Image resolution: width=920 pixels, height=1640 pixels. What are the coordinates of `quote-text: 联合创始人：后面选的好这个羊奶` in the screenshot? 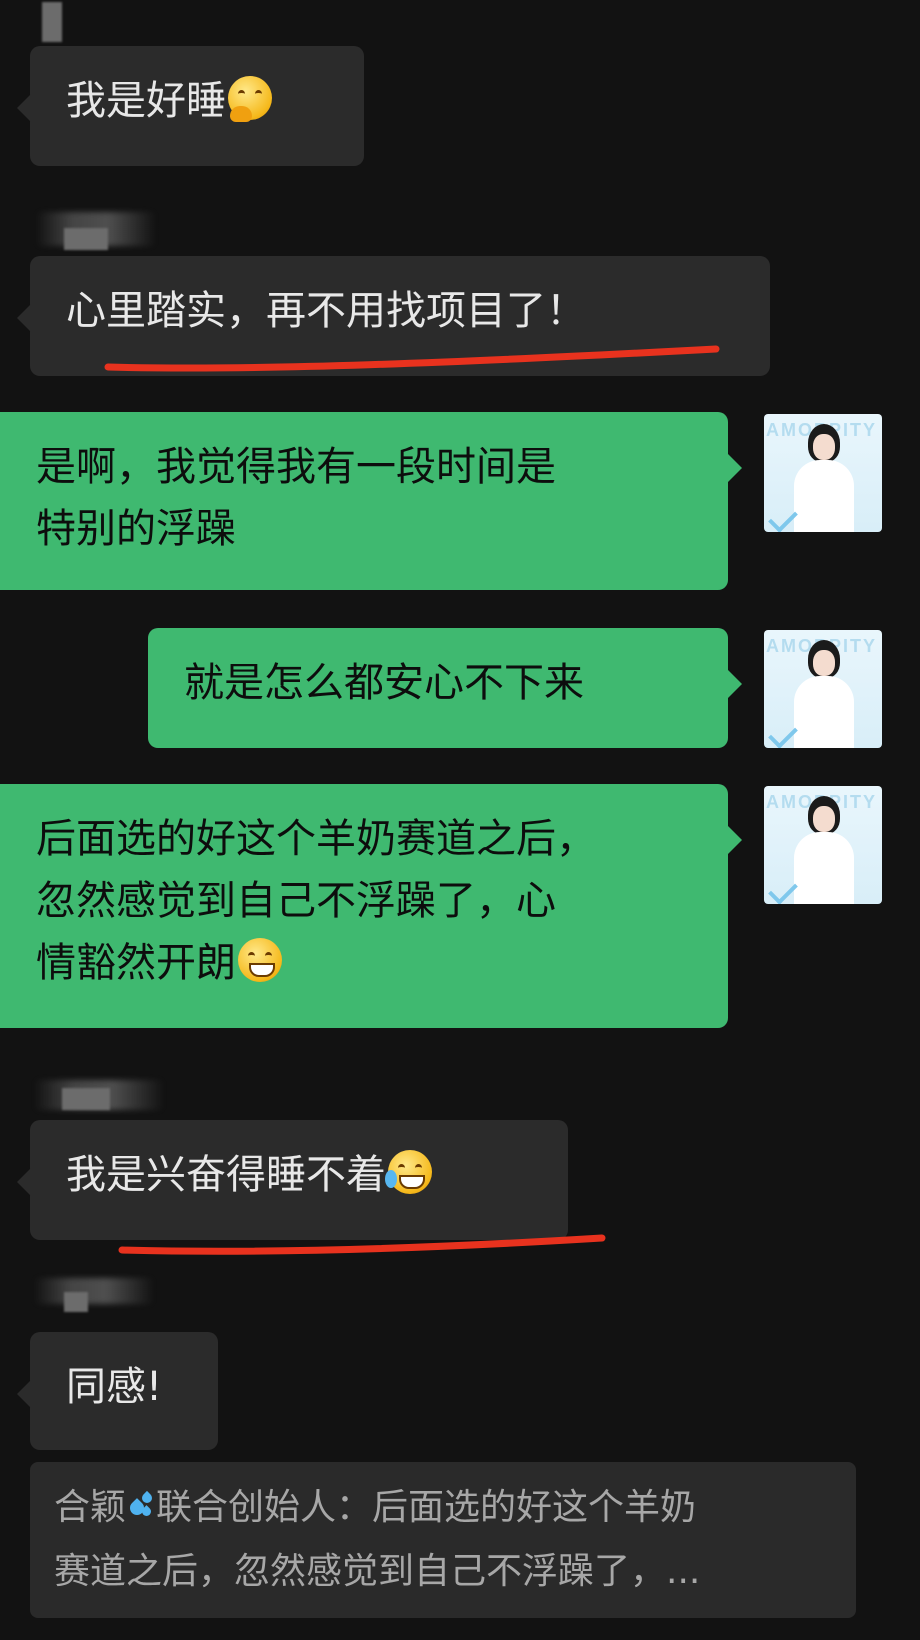 It's located at (426, 1507).